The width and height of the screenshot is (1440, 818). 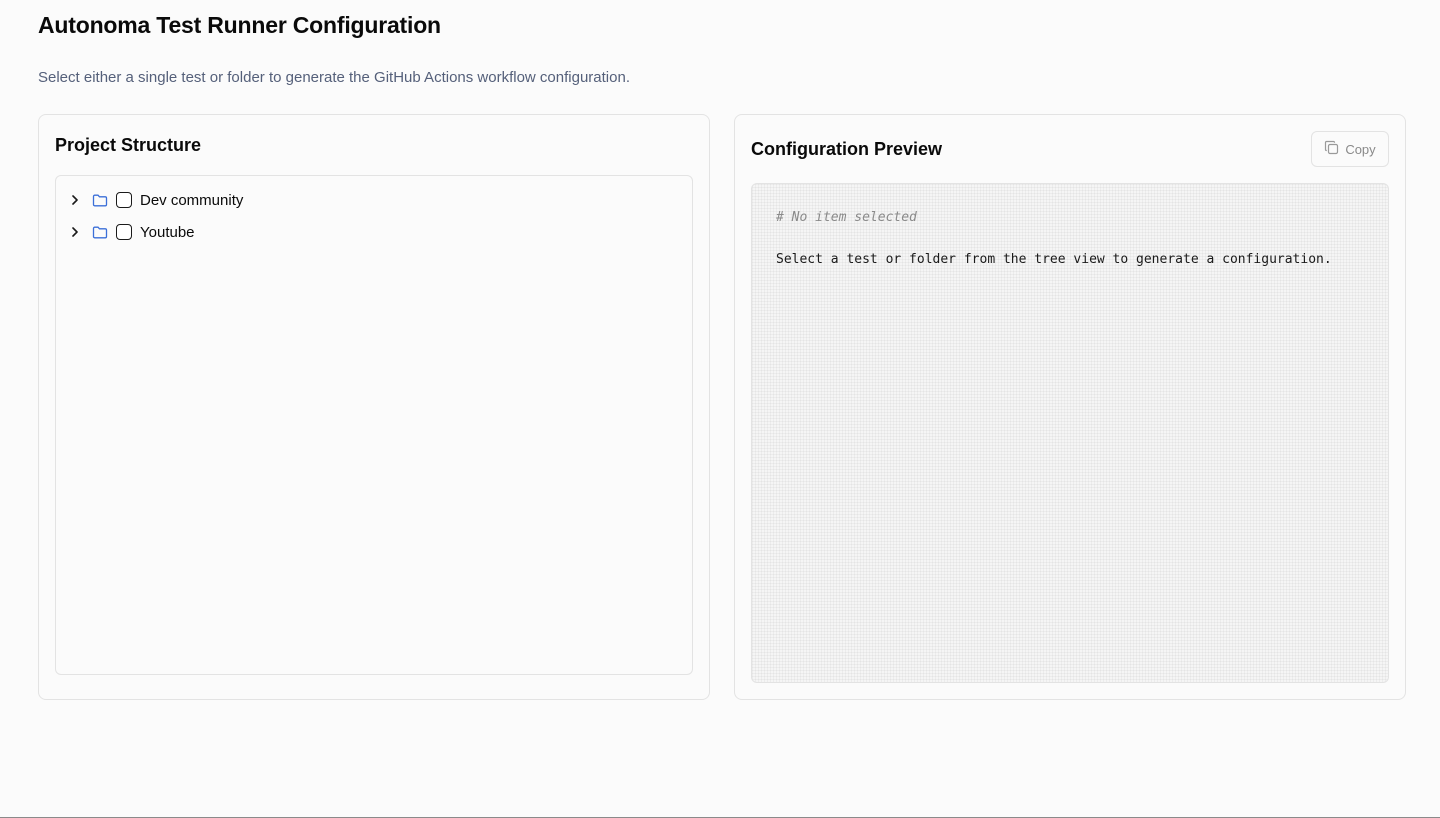 What do you see at coordinates (846, 217) in the screenshot?
I see `code-comment: # No item selected` at bounding box center [846, 217].